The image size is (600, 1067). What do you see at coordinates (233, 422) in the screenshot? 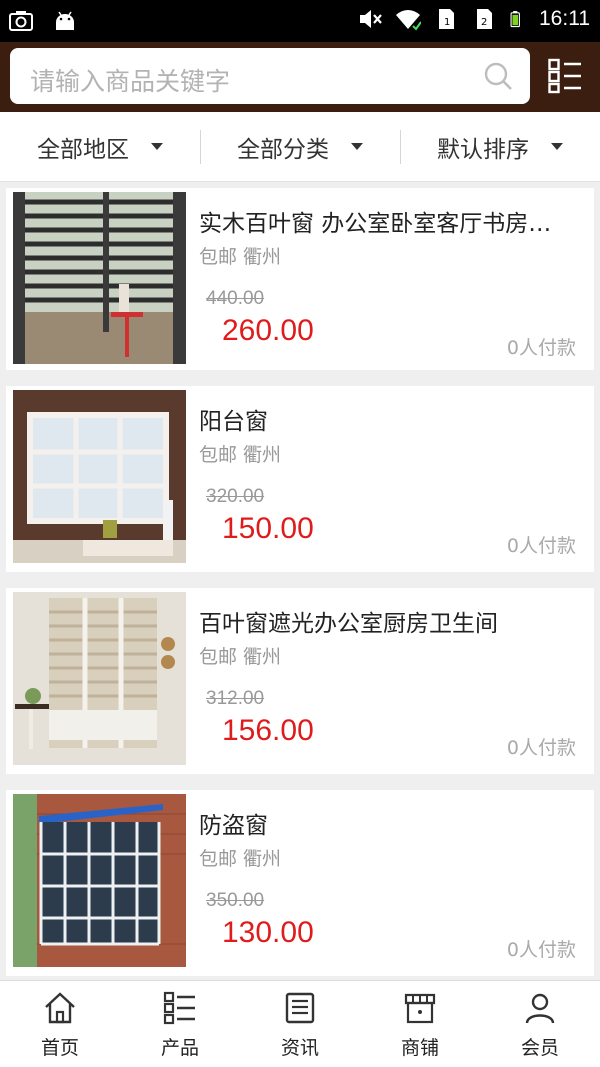
I see `product-title: 阳台窗` at bounding box center [233, 422].